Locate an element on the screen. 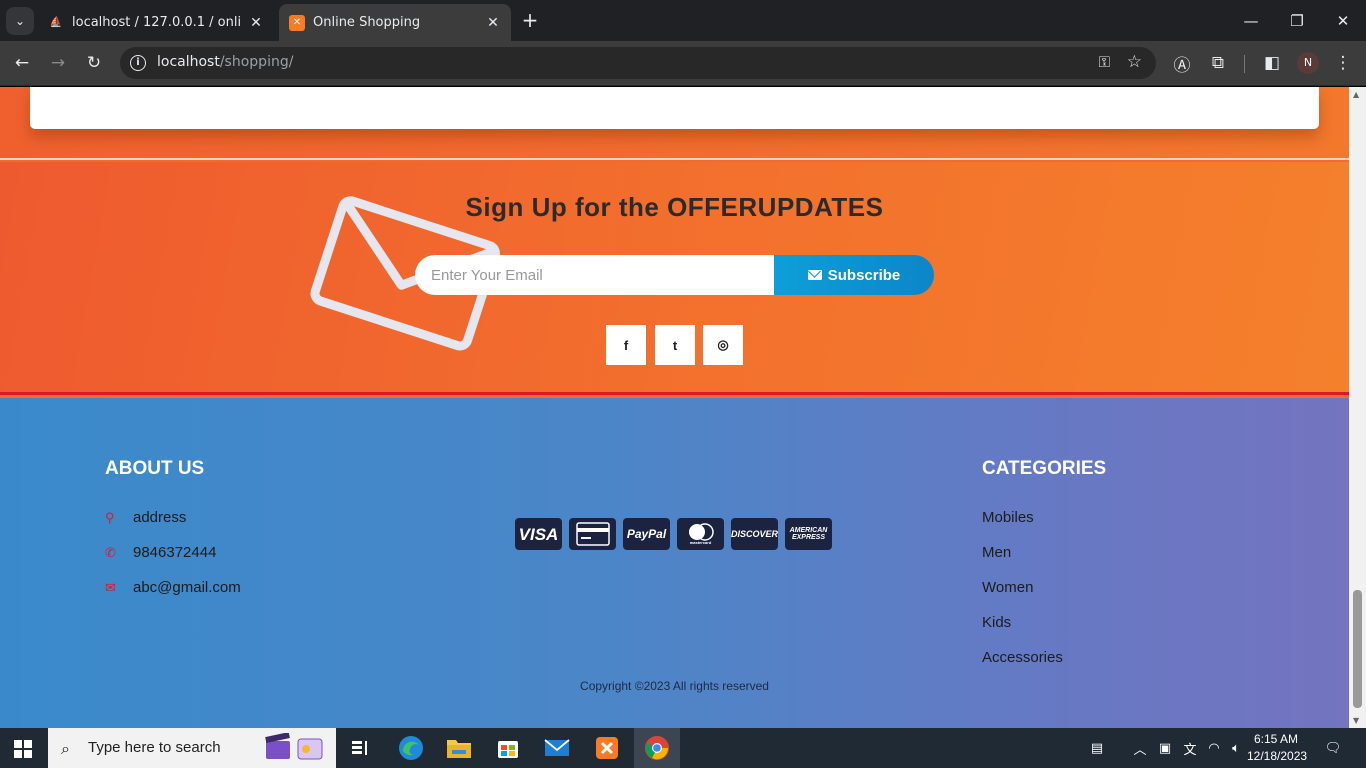 The height and width of the screenshot is (768, 1366). chrome-taskbar-icon is located at coordinates (657, 748).